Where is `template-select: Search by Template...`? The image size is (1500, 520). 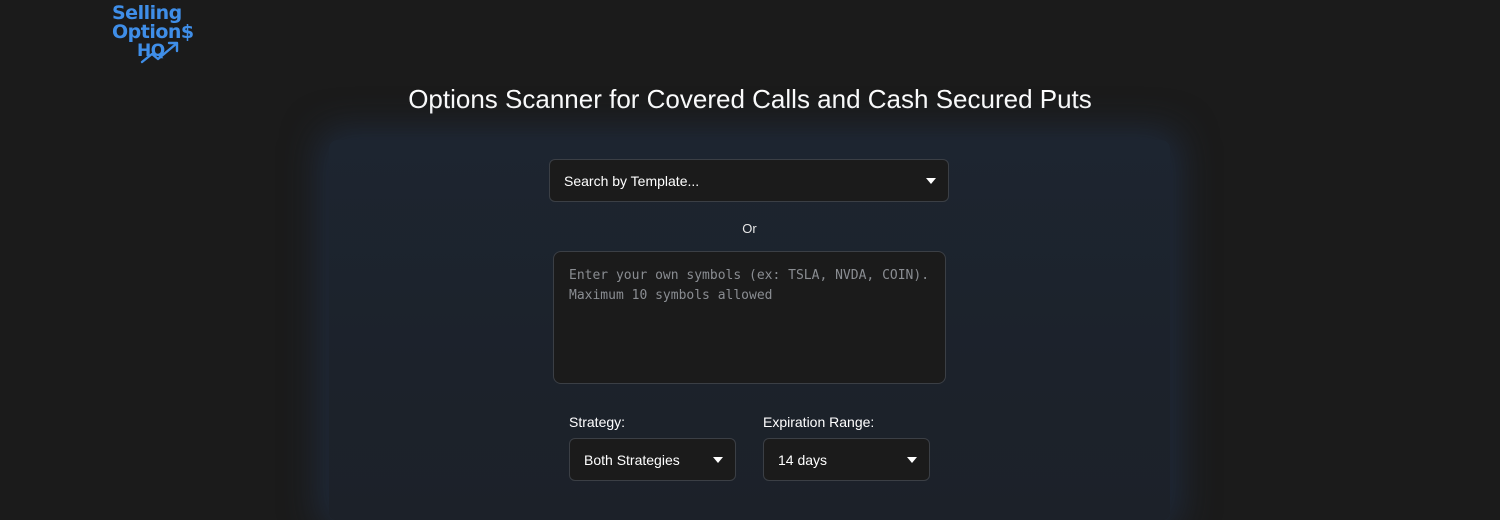 template-select: Search by Template... is located at coordinates (749, 180).